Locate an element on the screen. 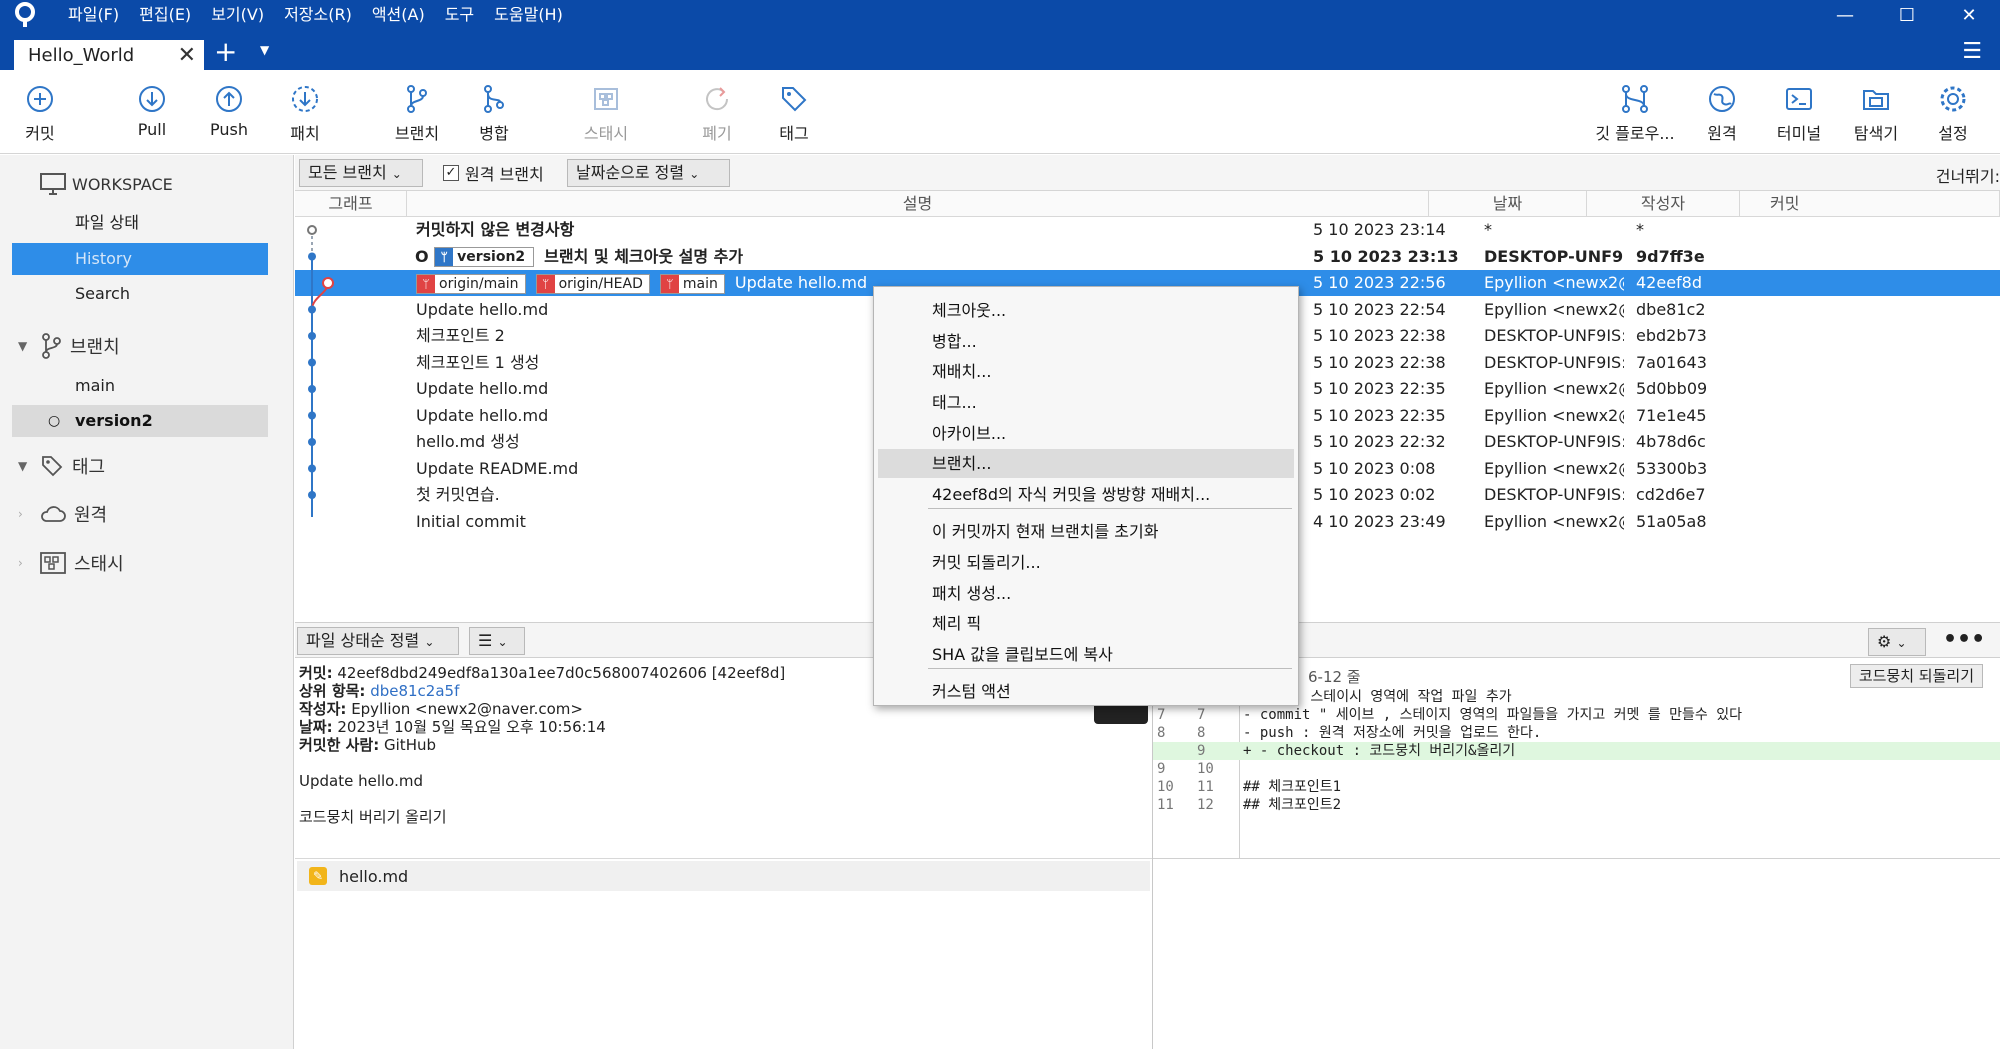  commit-author: DESKTOP-UNF9IS: is located at coordinates (1554, 362).